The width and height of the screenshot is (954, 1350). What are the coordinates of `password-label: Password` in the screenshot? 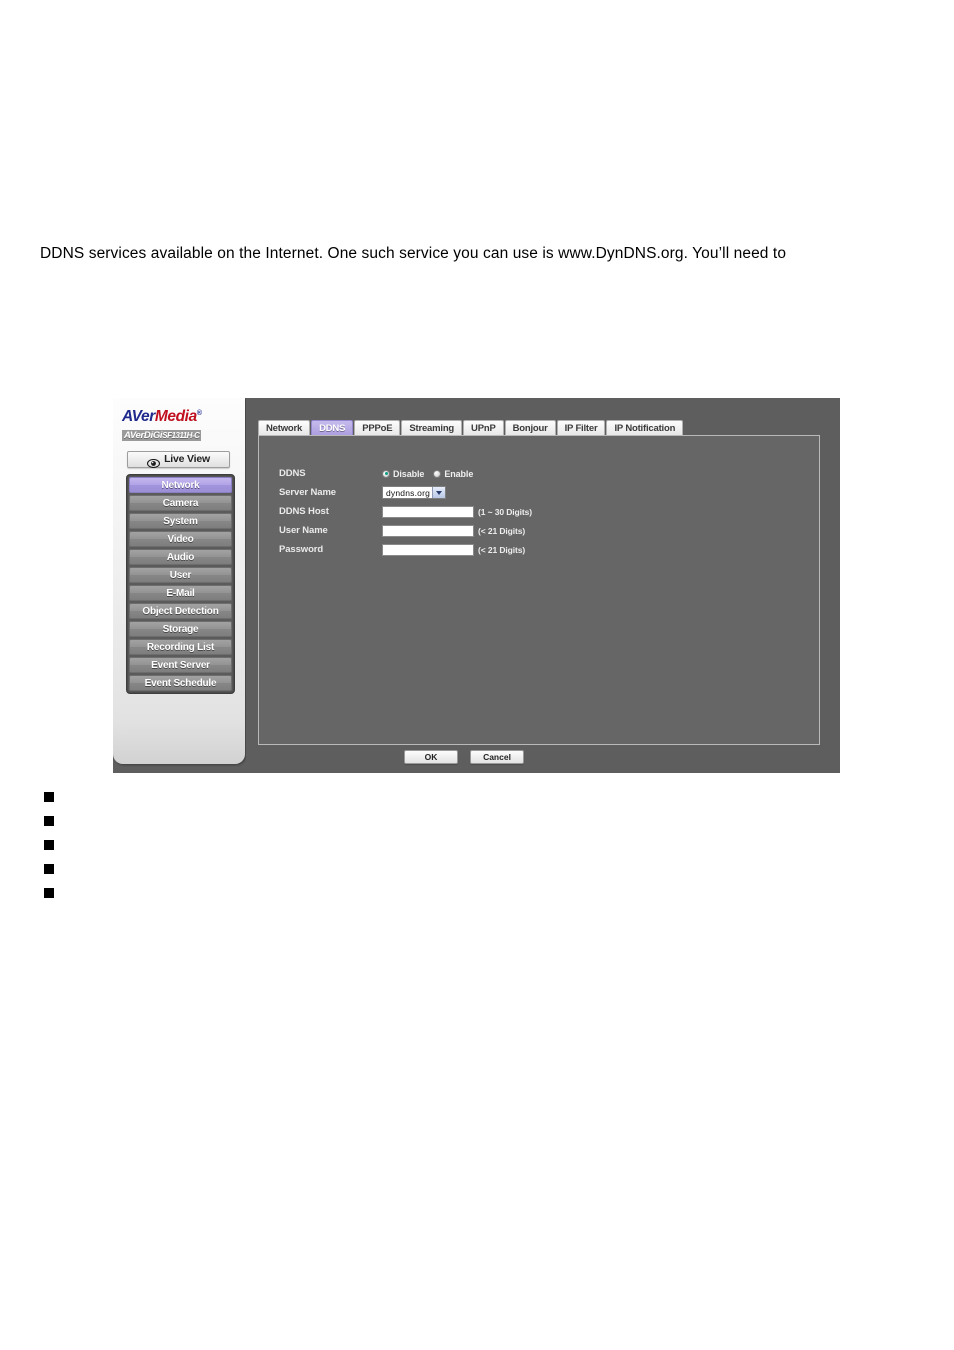 It's located at (301, 549).